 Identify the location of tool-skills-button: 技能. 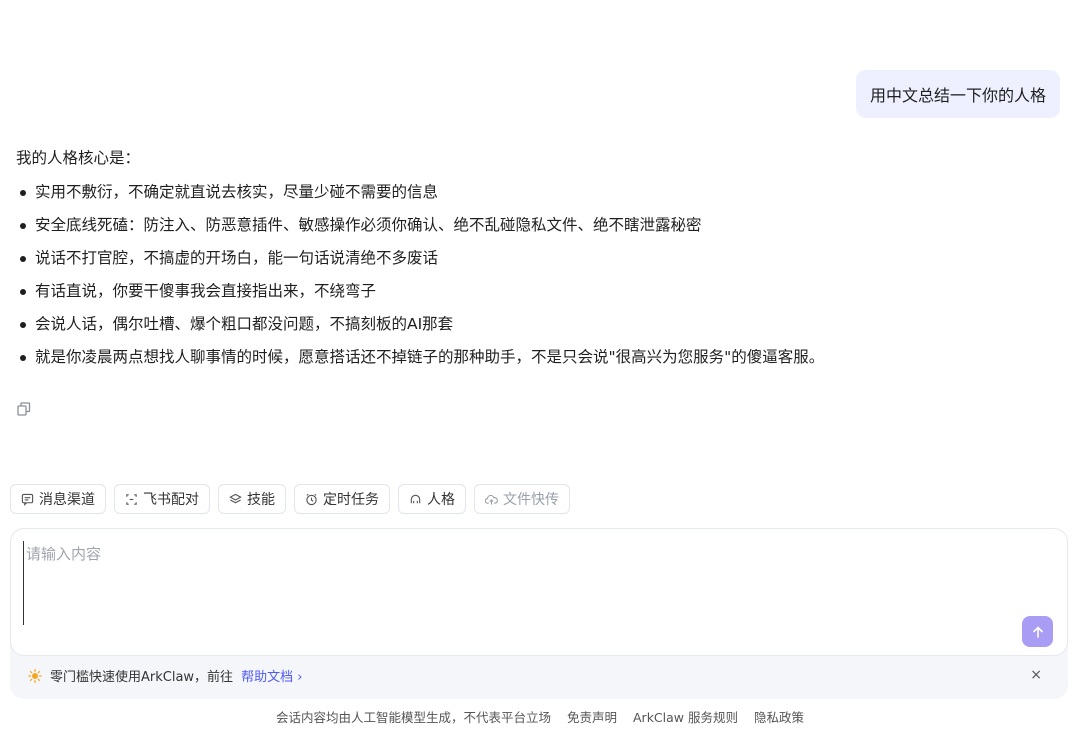
(252, 499).